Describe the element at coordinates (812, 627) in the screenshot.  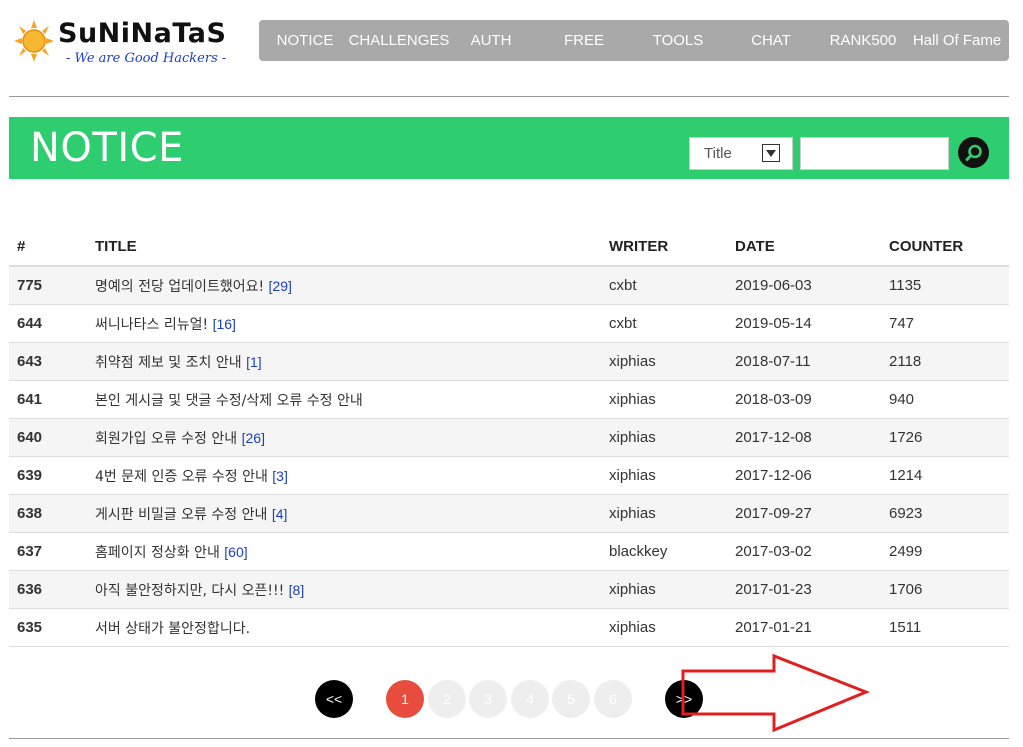
I see `row-date: 2017-01-21` at that location.